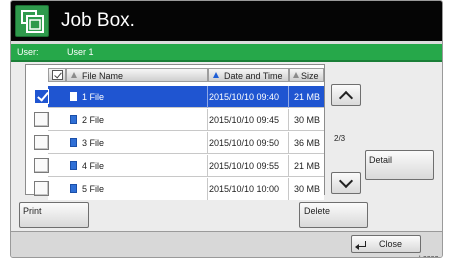 The height and width of the screenshot is (262, 450). What do you see at coordinates (317, 211) in the screenshot?
I see `delete-button-label: Delete` at bounding box center [317, 211].